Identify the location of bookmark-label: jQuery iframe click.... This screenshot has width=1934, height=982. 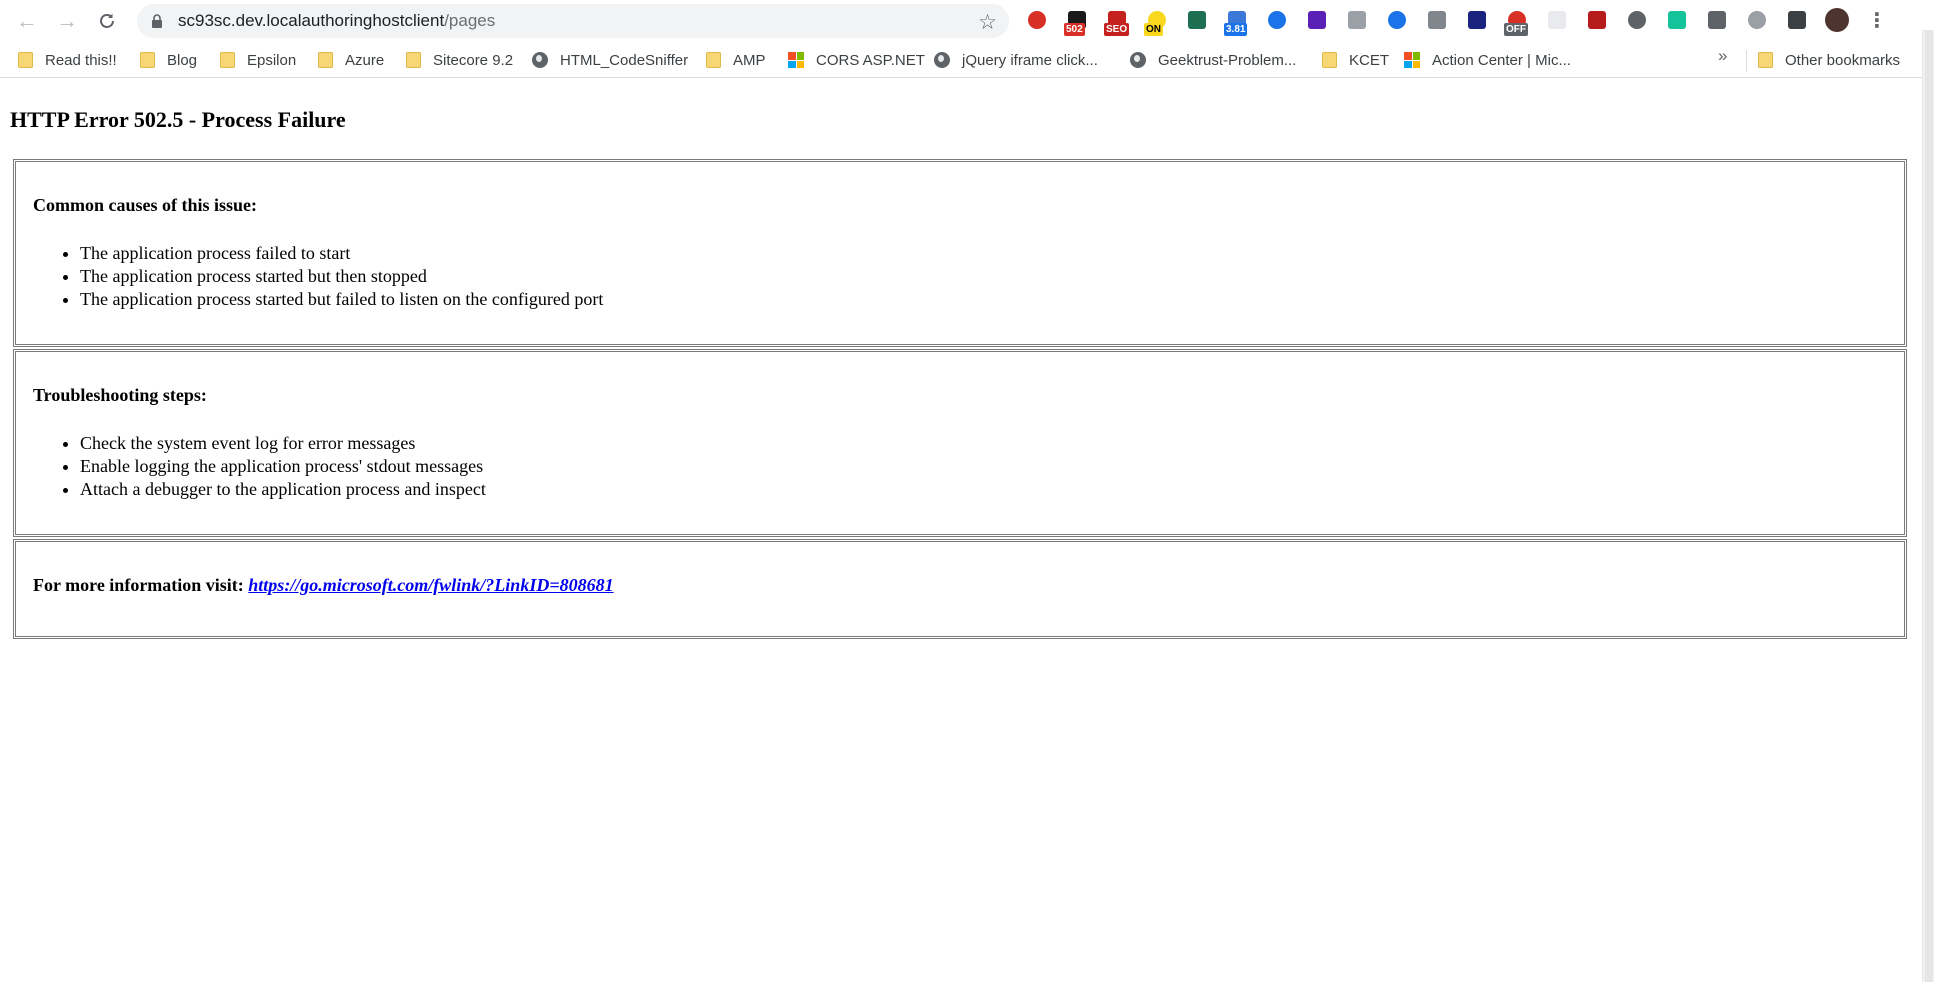
(1030, 60).